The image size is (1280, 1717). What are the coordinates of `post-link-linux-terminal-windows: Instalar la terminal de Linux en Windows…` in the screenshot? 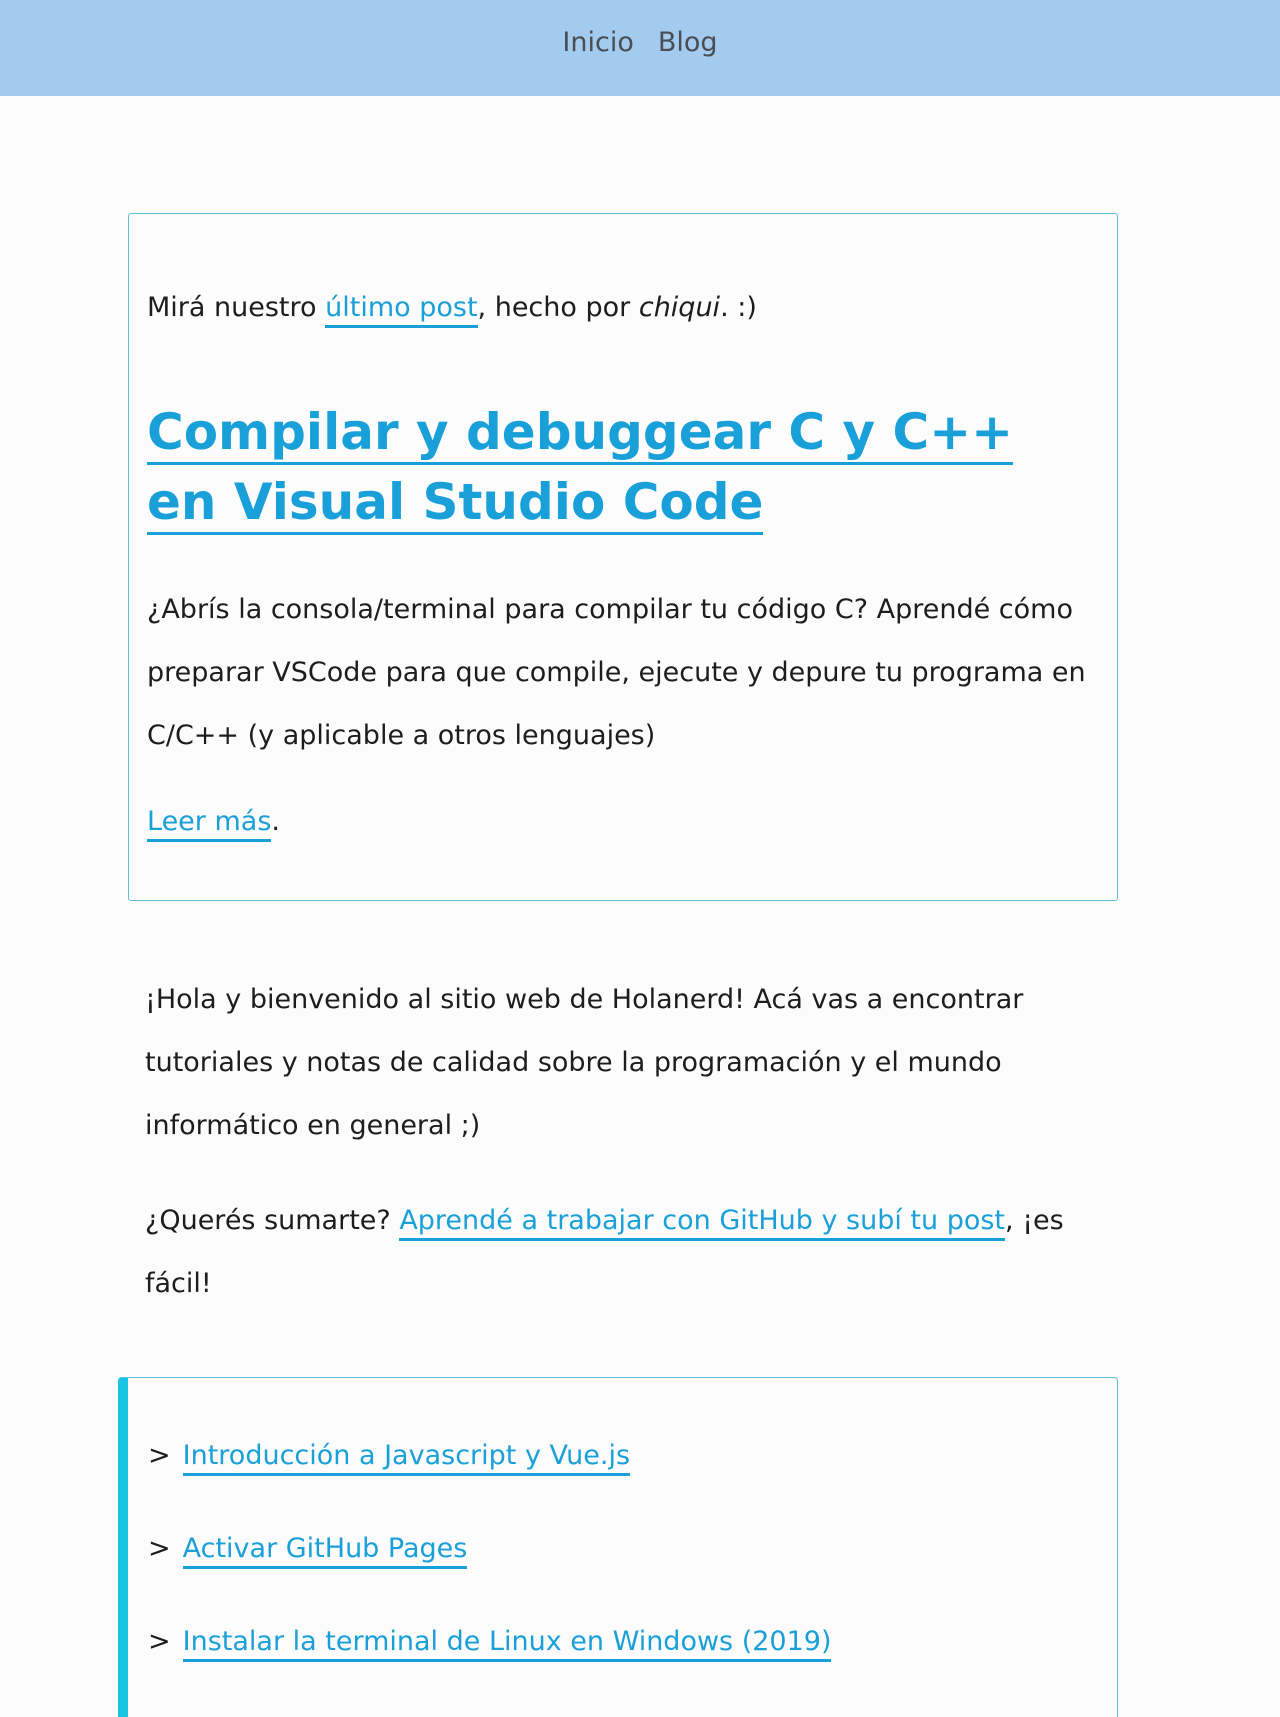 It's located at (507, 1644).